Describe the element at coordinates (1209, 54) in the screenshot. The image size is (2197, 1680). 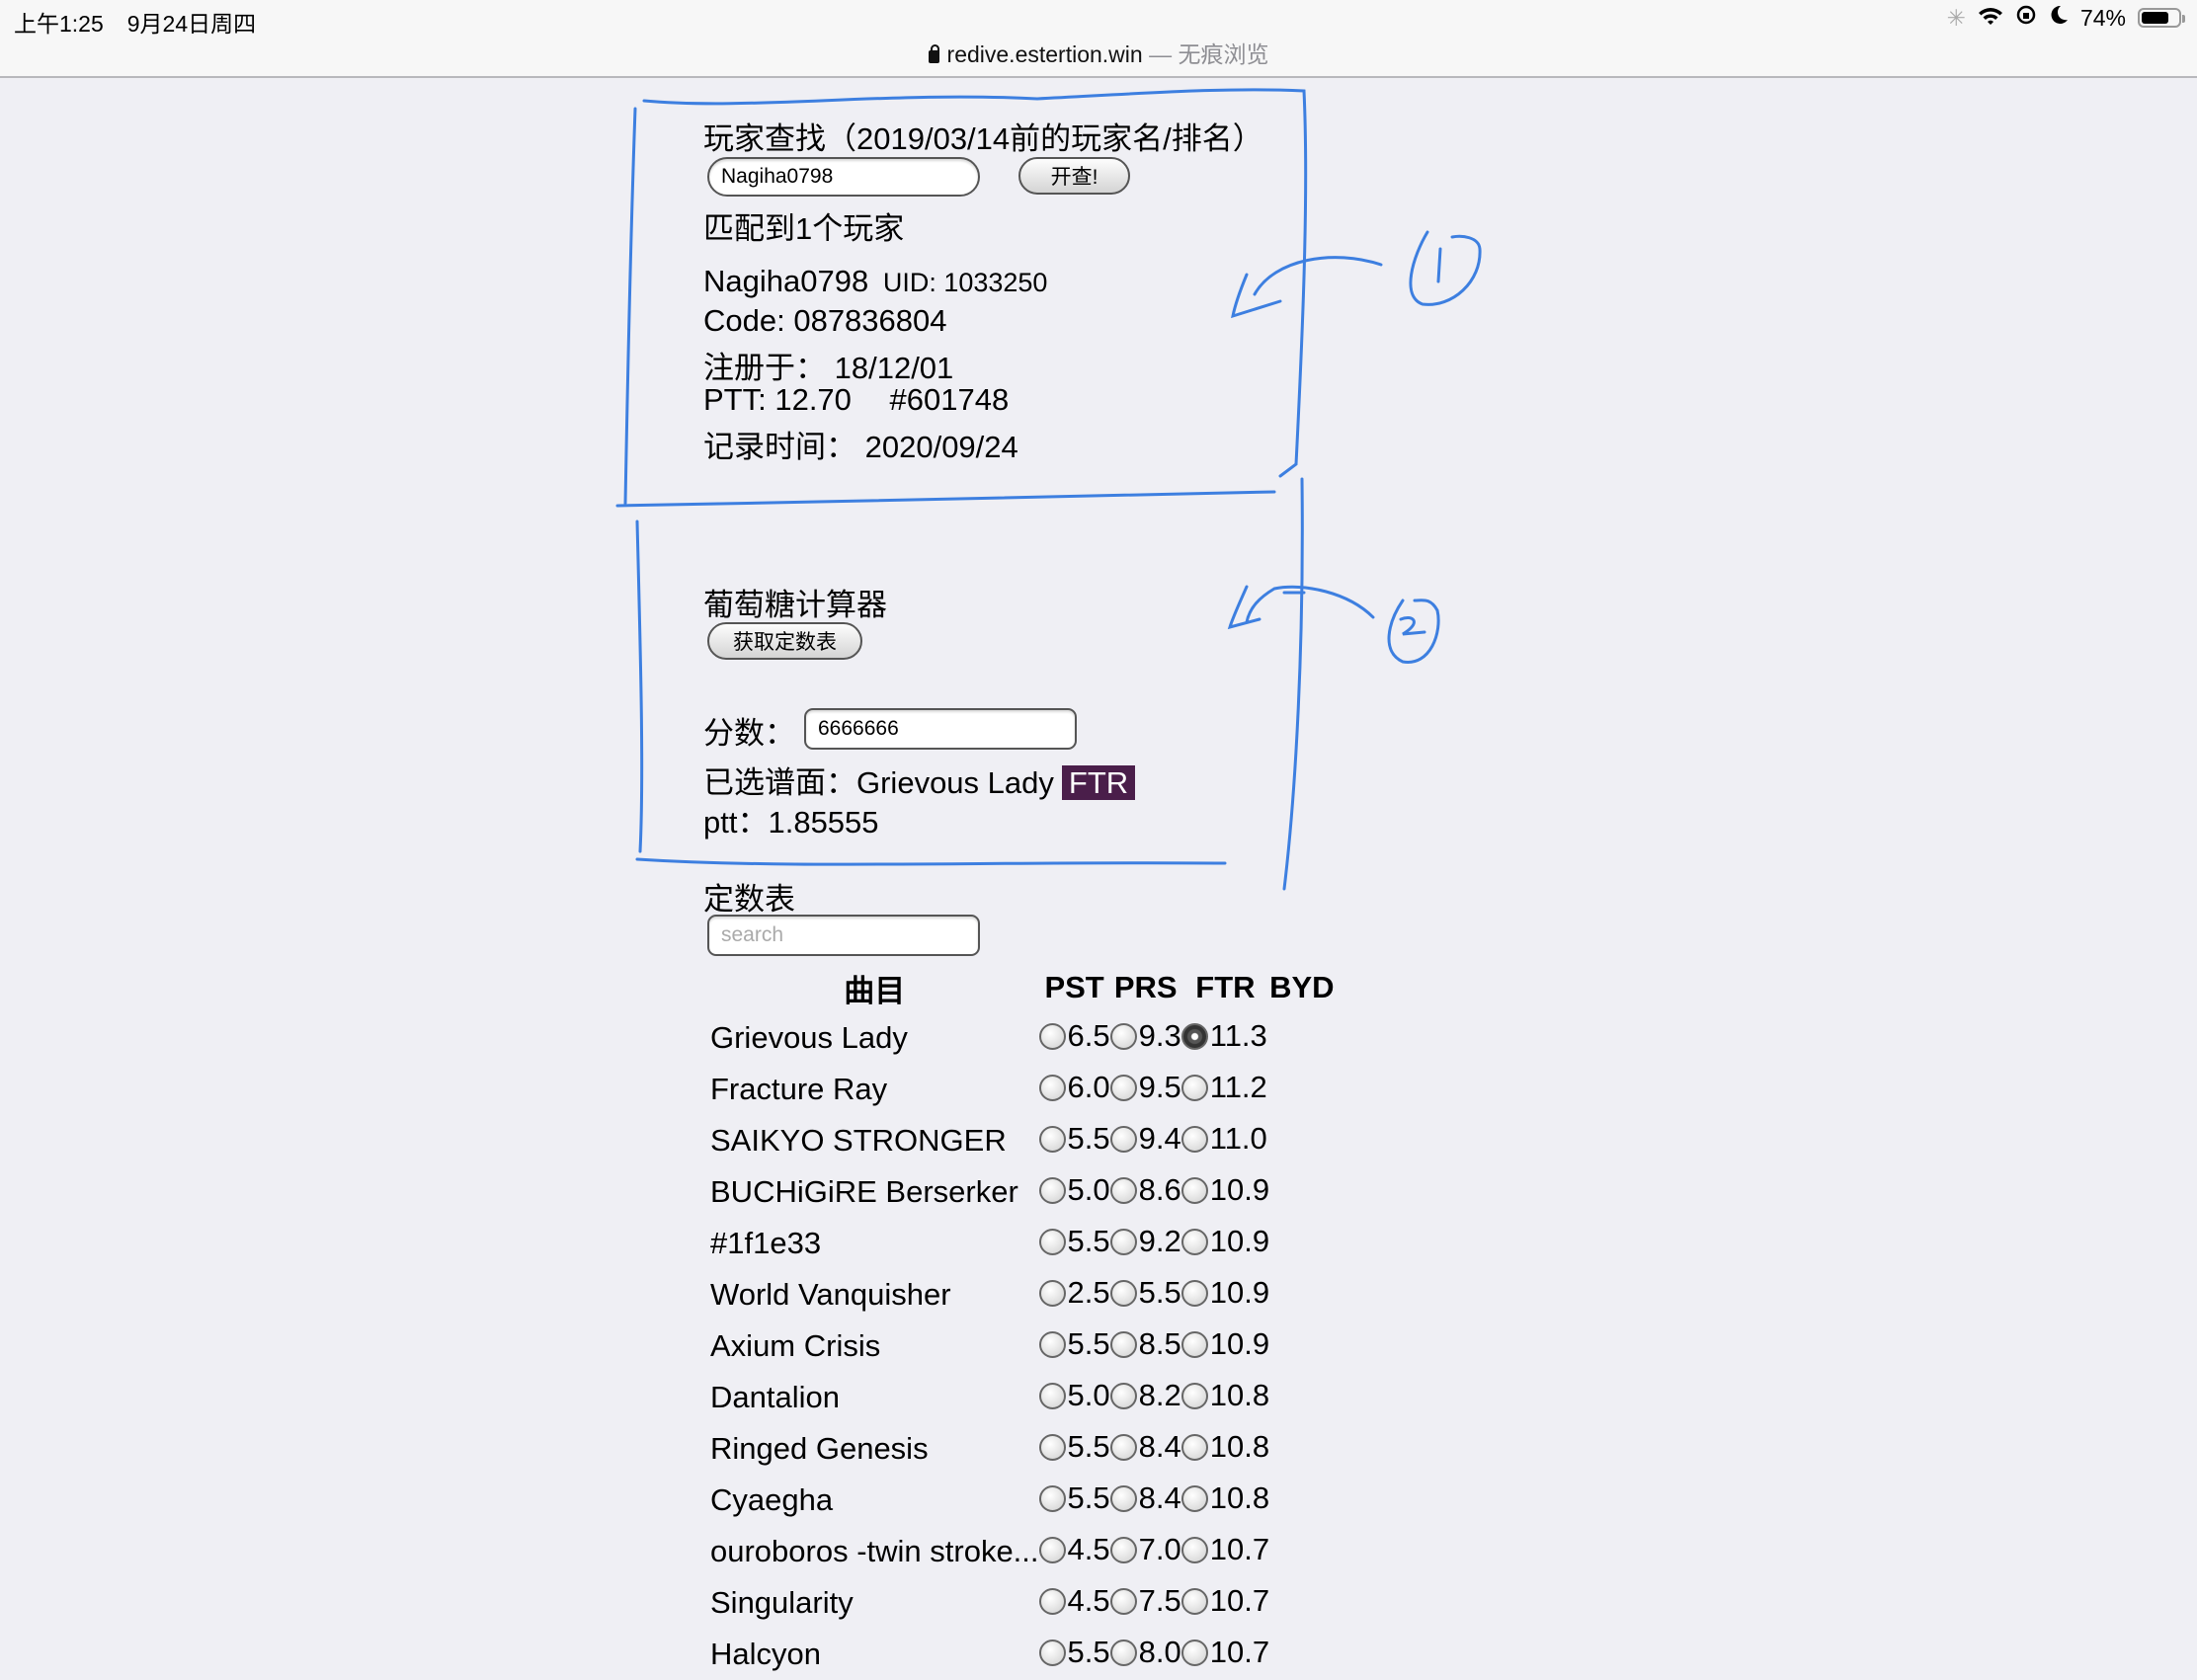
I see `private-mode-label: — 无痕浏览` at that location.